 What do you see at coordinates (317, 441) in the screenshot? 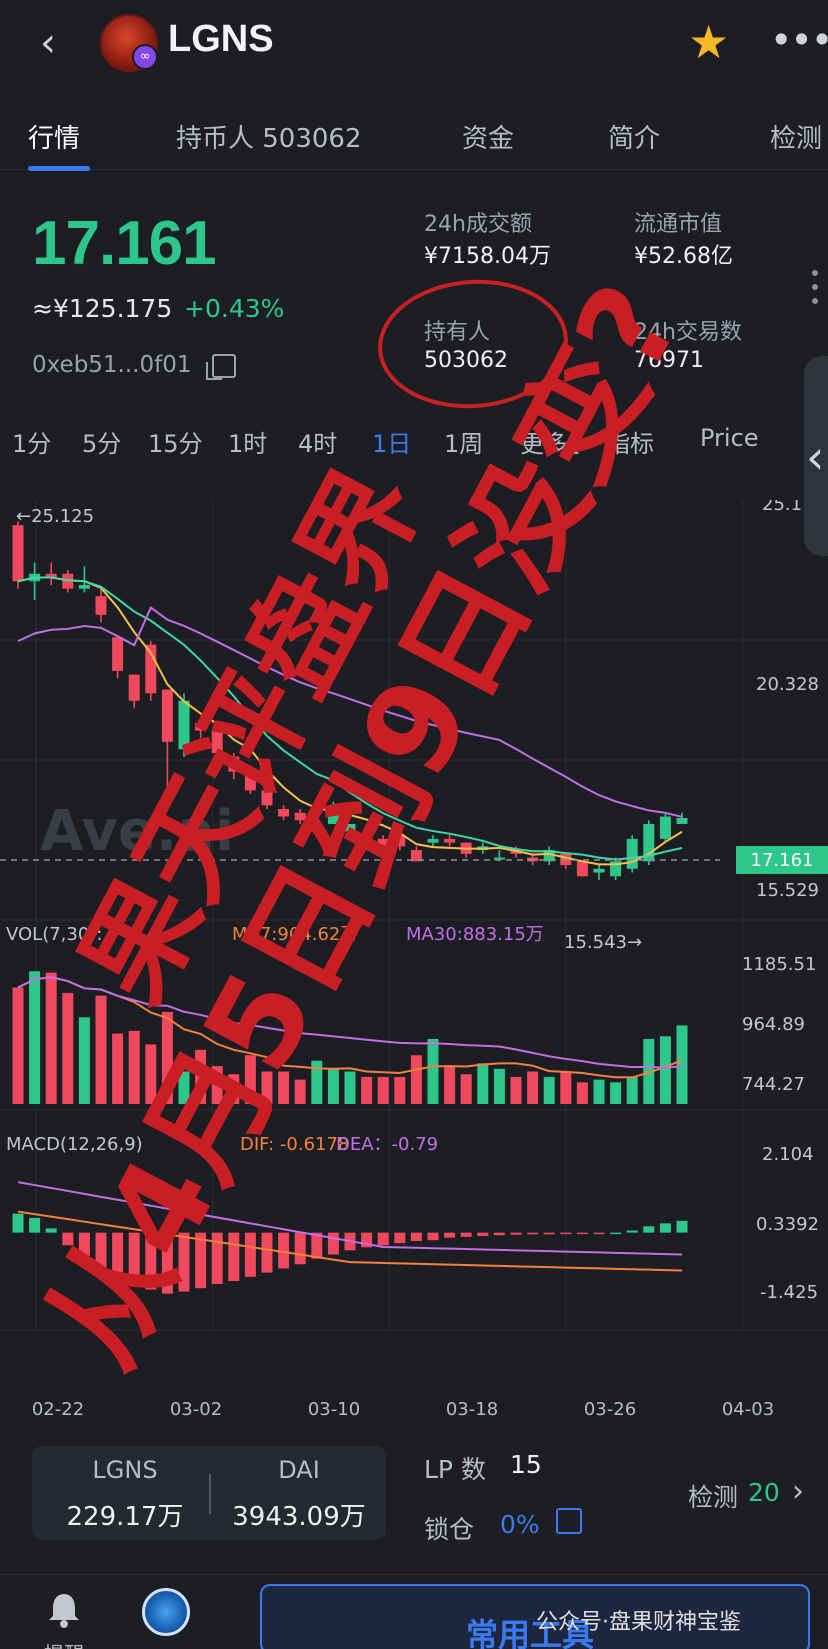
I see `interval-4h: 4时` at bounding box center [317, 441].